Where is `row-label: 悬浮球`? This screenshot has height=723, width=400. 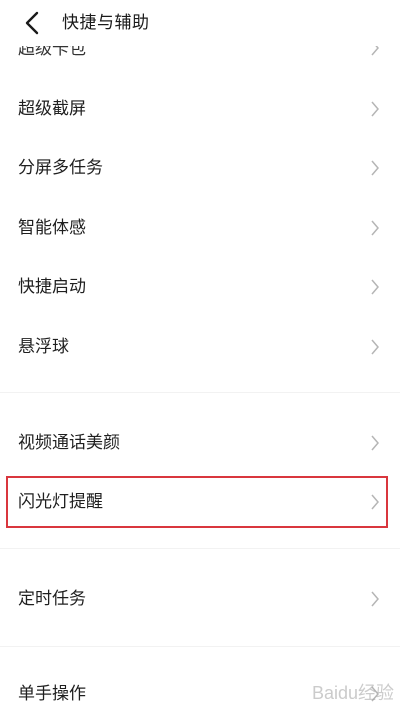 row-label: 悬浮球 is located at coordinates (43, 347).